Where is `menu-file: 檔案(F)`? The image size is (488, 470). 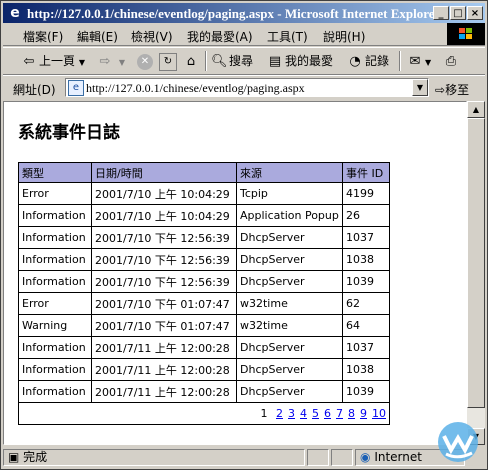 menu-file: 檔案(F) is located at coordinates (43, 36).